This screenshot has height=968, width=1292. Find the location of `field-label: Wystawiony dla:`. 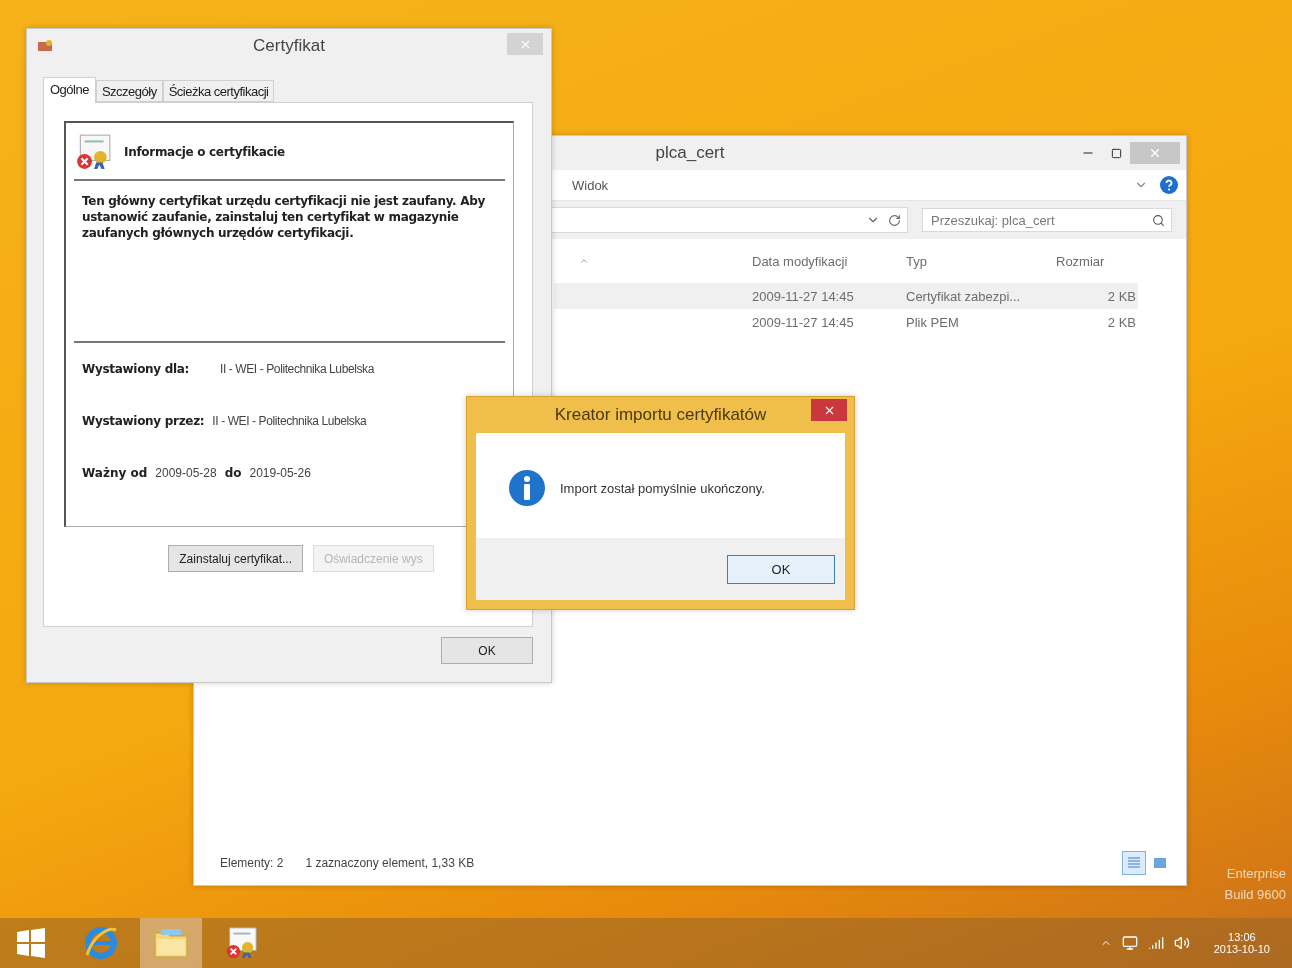

field-label: Wystawiony dla: is located at coordinates (136, 369).